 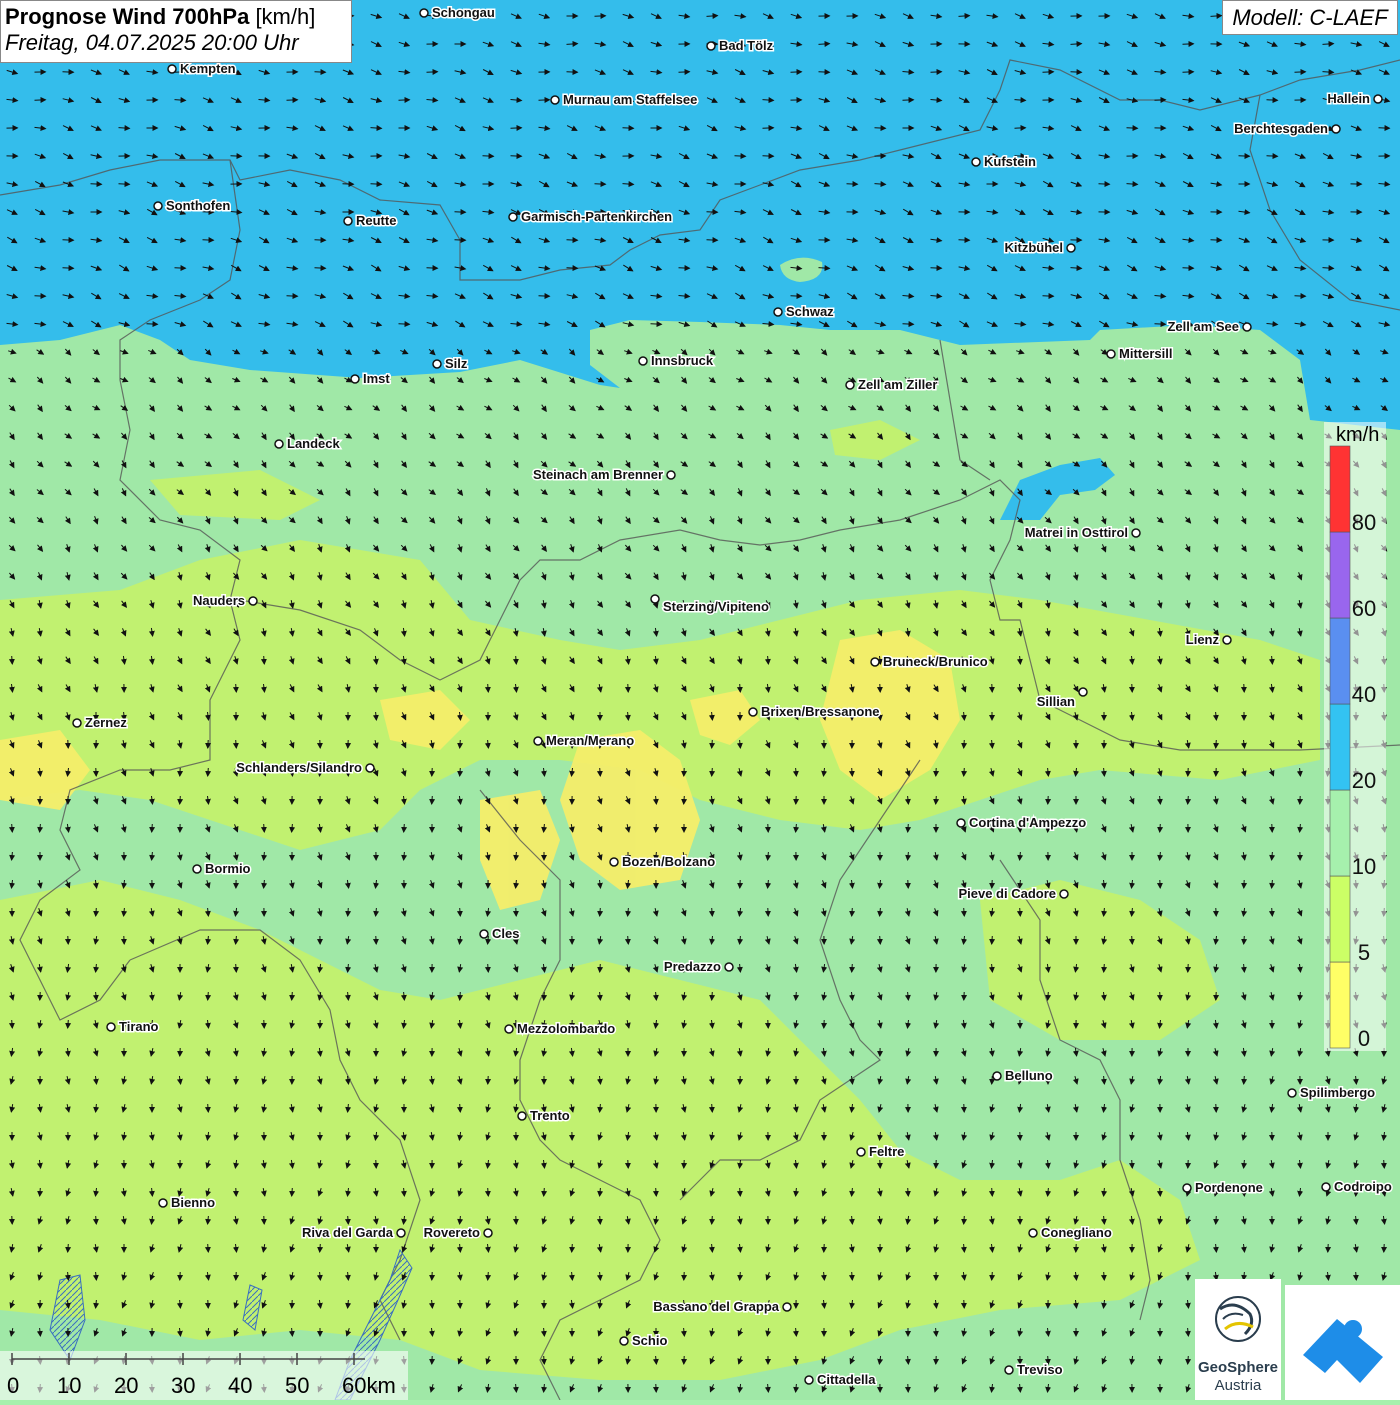 What do you see at coordinates (1145, 353) in the screenshot?
I see `city-label: Mittersill` at bounding box center [1145, 353].